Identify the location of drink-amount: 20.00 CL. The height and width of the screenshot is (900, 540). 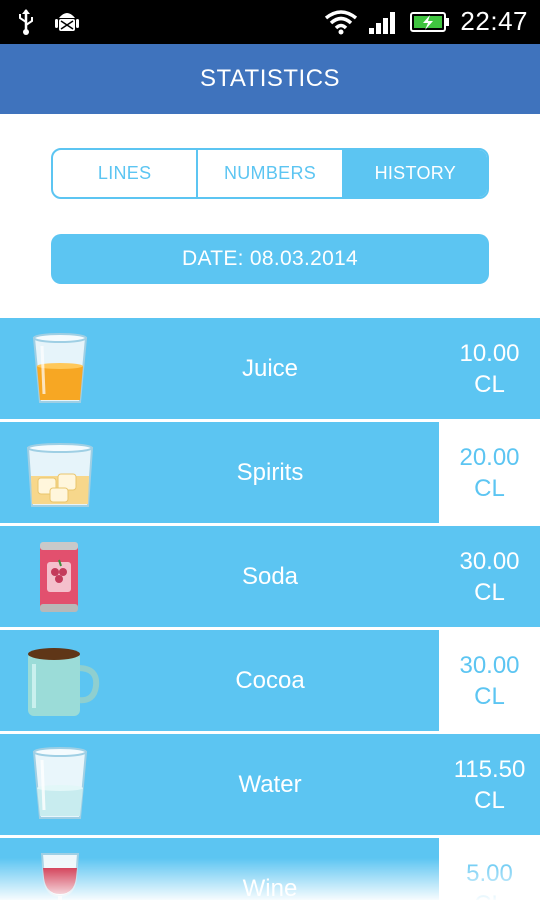
(489, 472).